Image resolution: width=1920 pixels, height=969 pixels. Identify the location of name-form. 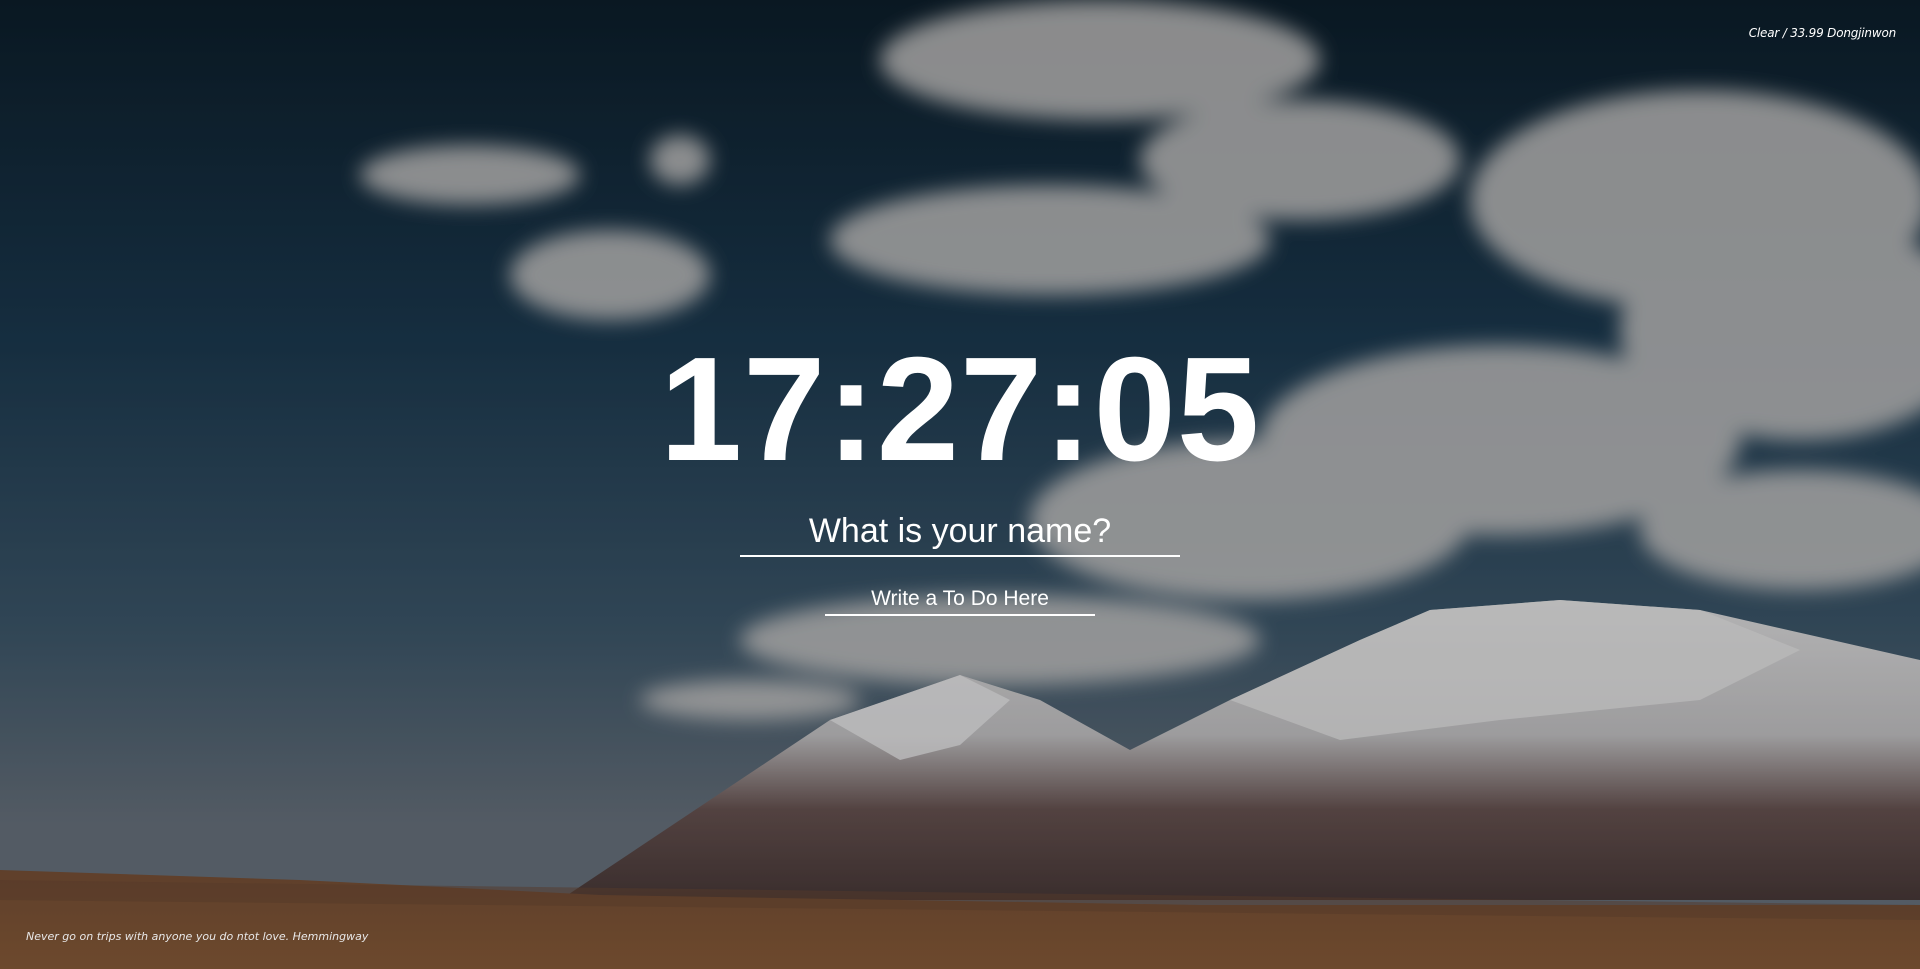
(960, 523).